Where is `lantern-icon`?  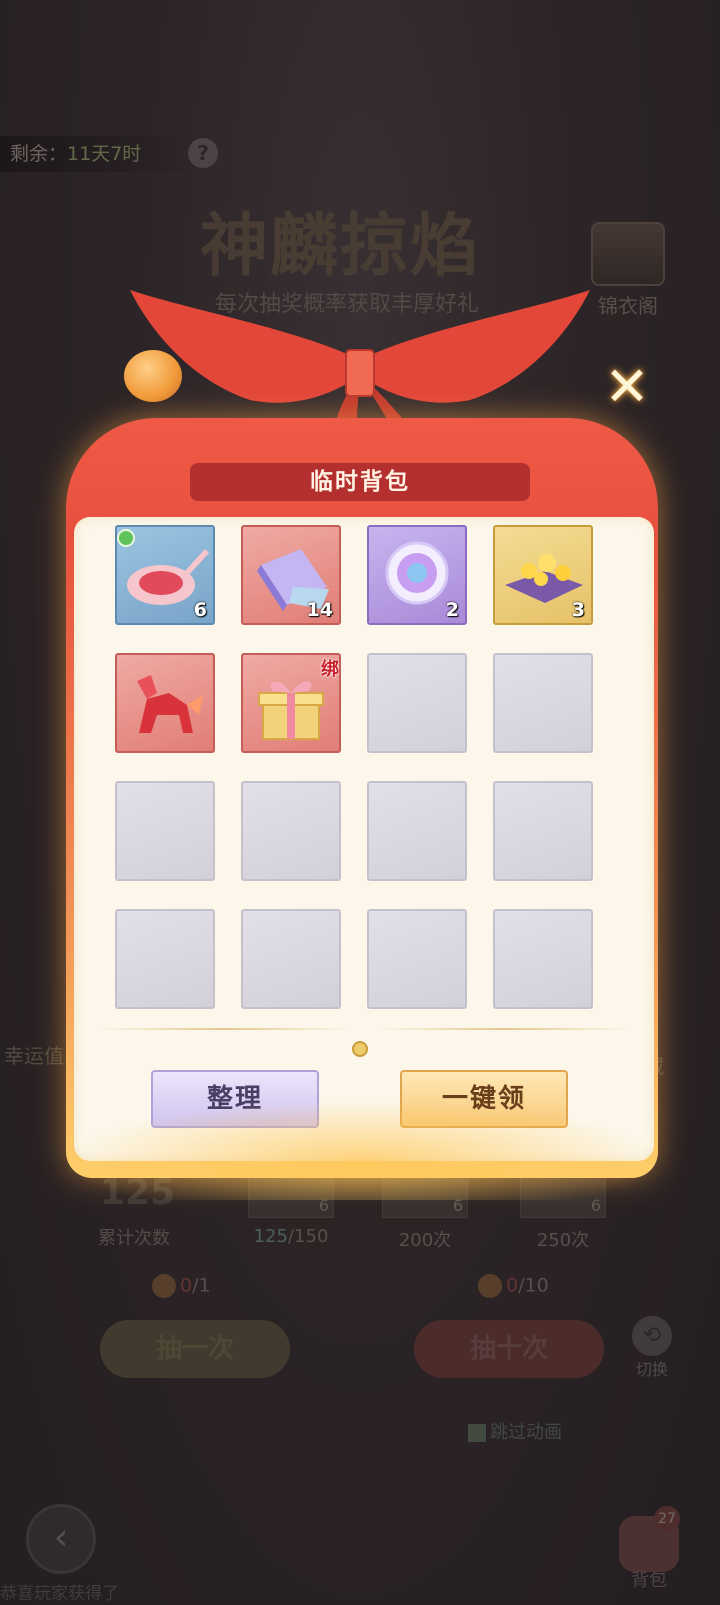
lantern-icon is located at coordinates (153, 376).